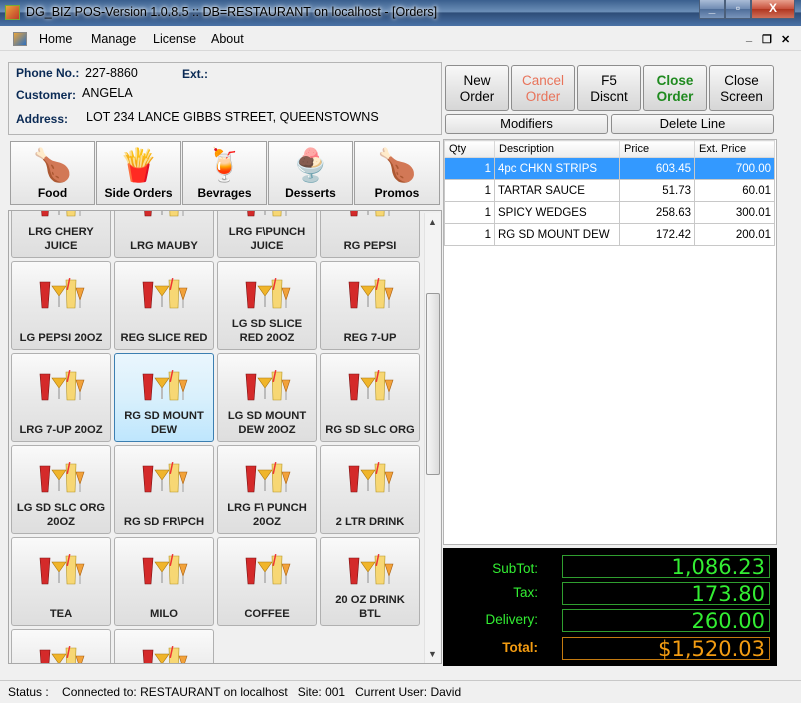 The width and height of the screenshot is (801, 703). What do you see at coordinates (164, 338) in the screenshot?
I see `menu-item-label: REG SLICE RED` at bounding box center [164, 338].